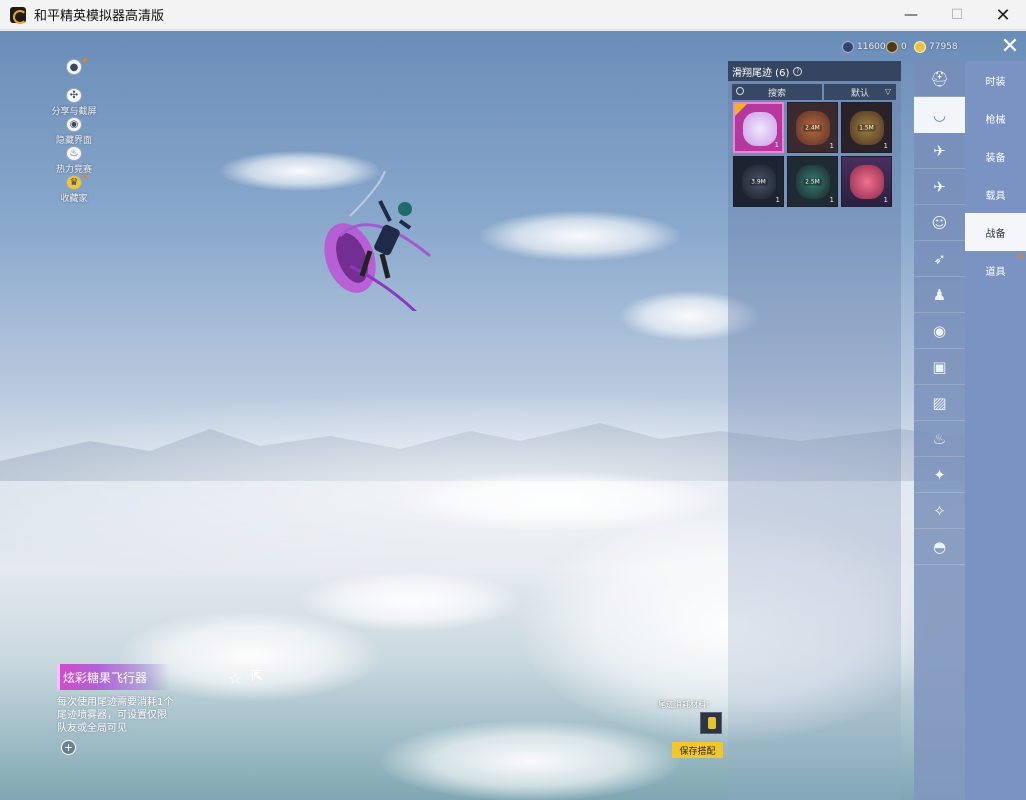 The height and width of the screenshot is (800, 1026). What do you see at coordinates (939, 475) in the screenshot?
I see `sparkle-icon: ✦` at bounding box center [939, 475].